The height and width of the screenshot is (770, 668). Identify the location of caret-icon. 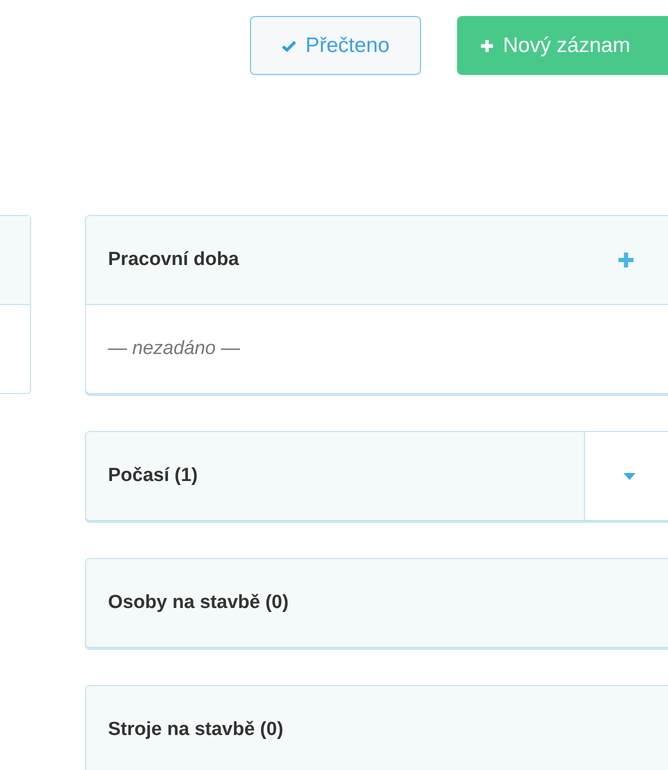
(629, 476).